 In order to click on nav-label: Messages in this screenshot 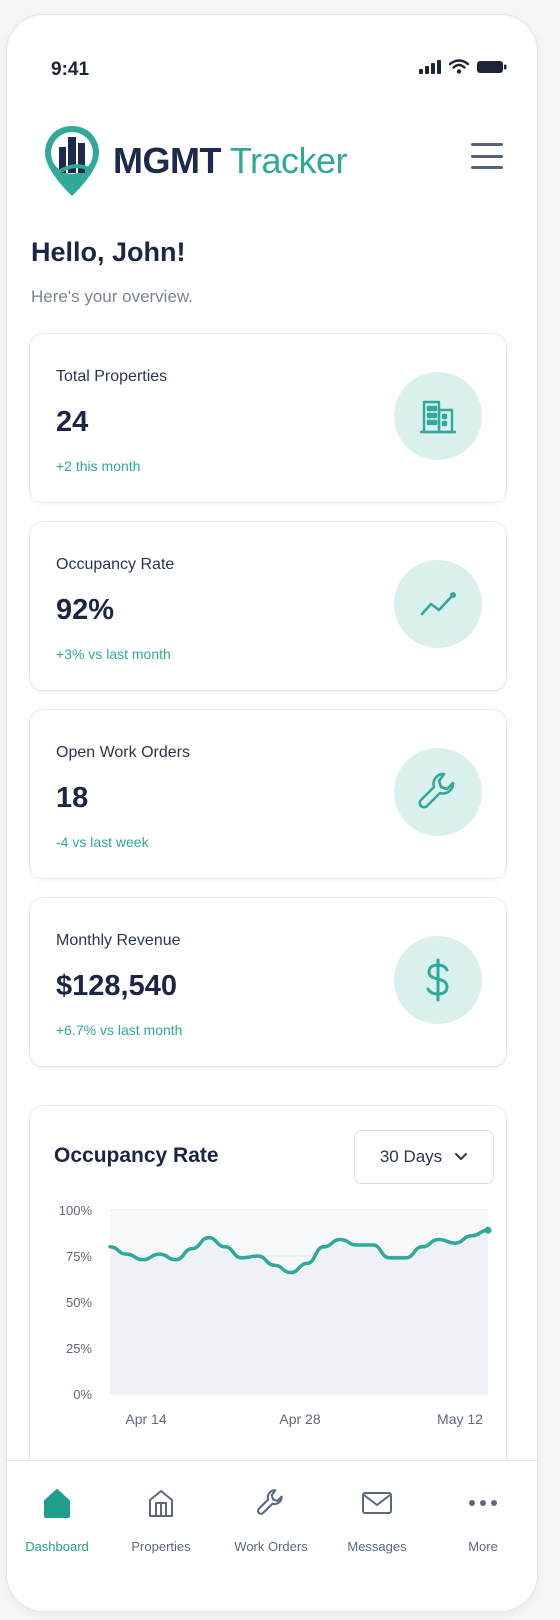, I will do `click(377, 1546)`.